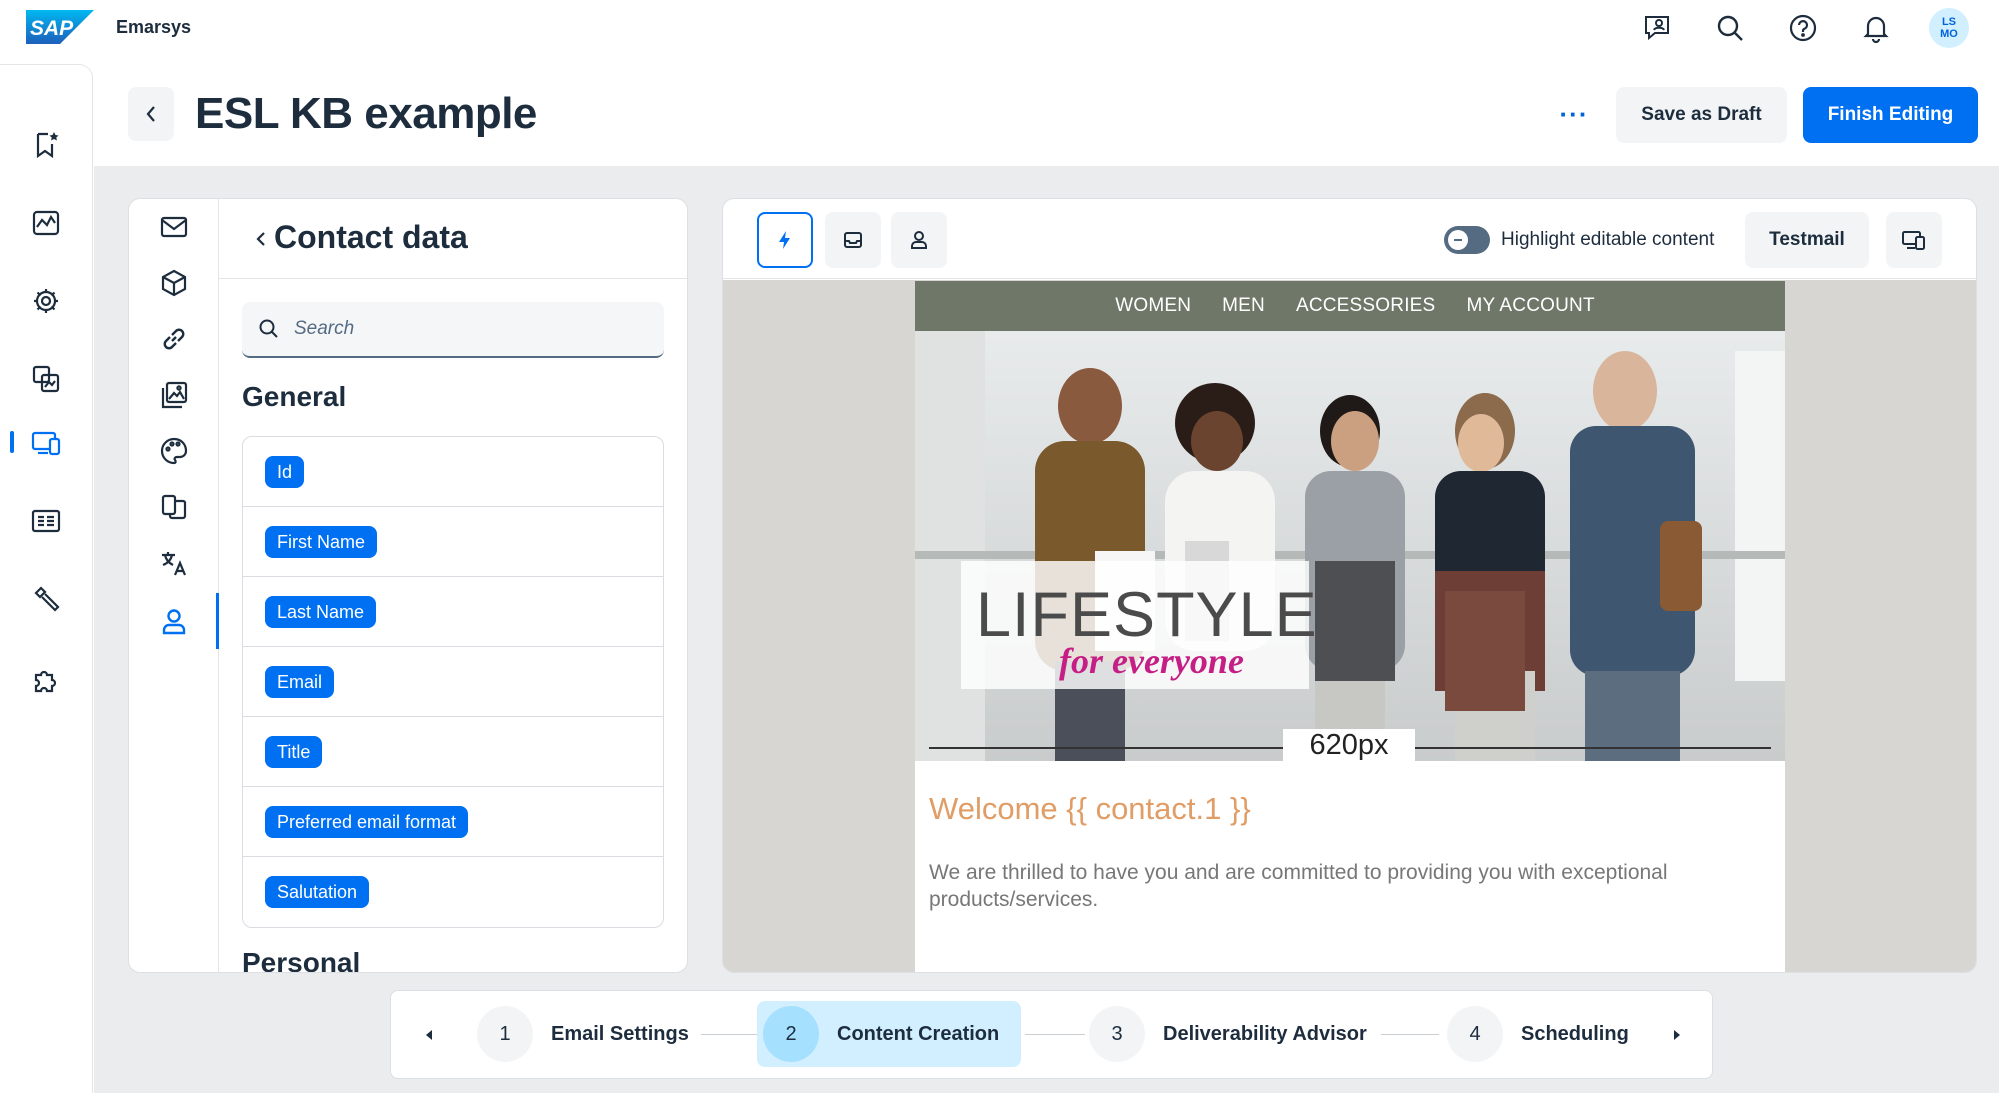  I want to click on field-chip-salutation: Salutation, so click(317, 892).